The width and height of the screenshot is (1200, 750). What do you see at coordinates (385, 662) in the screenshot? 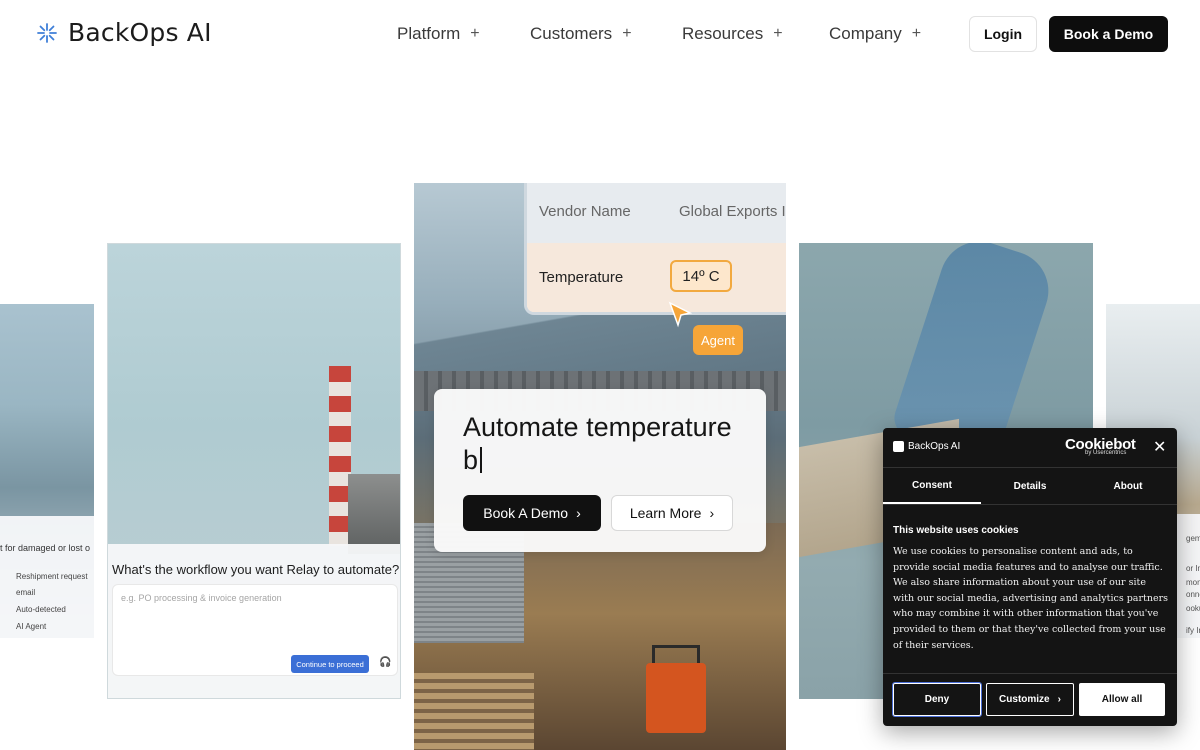
I see `headset-icon: 🎧` at bounding box center [385, 662].